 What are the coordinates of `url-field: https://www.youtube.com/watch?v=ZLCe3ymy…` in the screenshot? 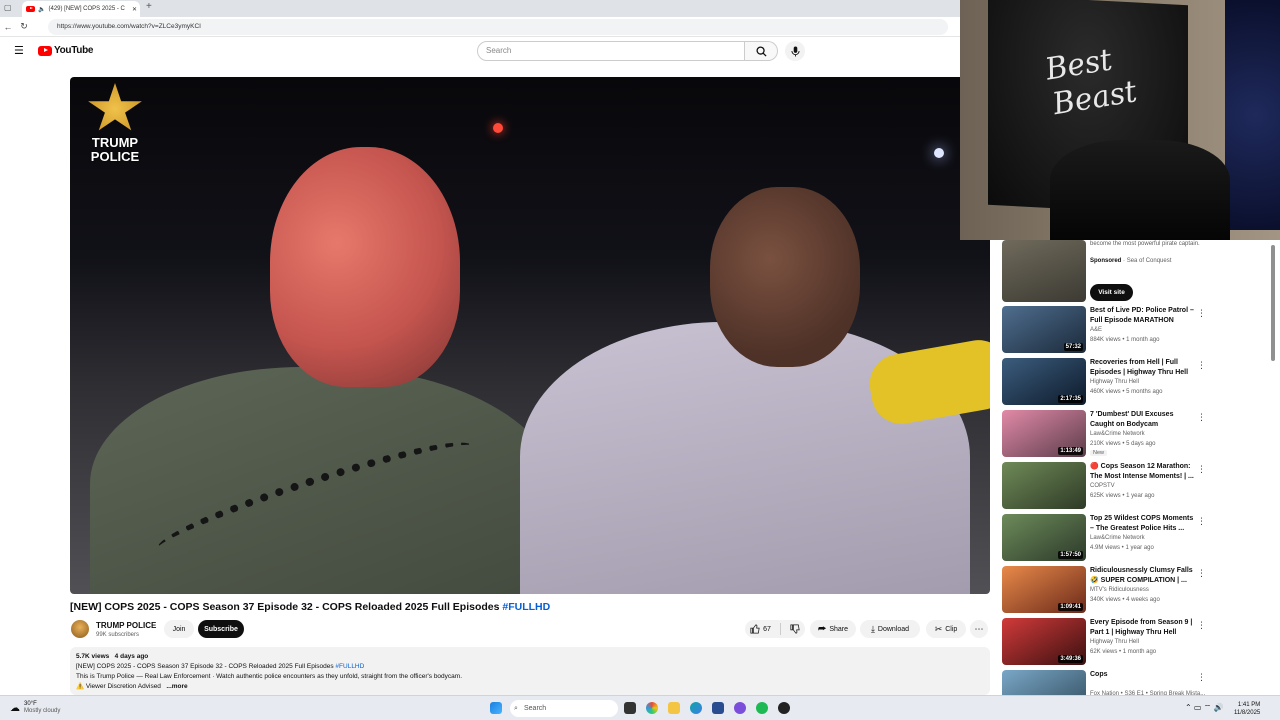 It's located at (498, 27).